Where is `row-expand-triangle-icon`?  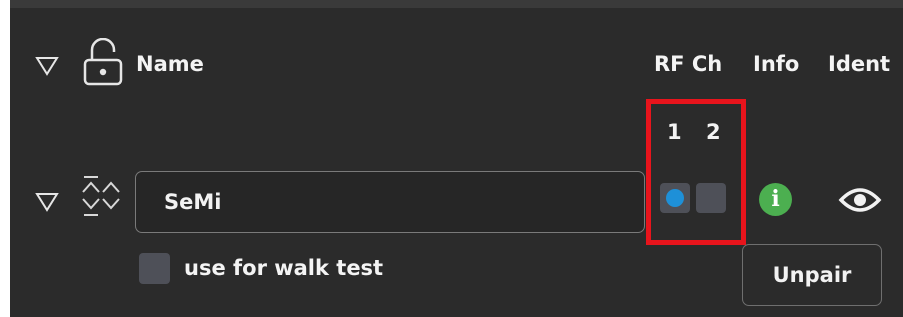 row-expand-triangle-icon is located at coordinates (47, 202).